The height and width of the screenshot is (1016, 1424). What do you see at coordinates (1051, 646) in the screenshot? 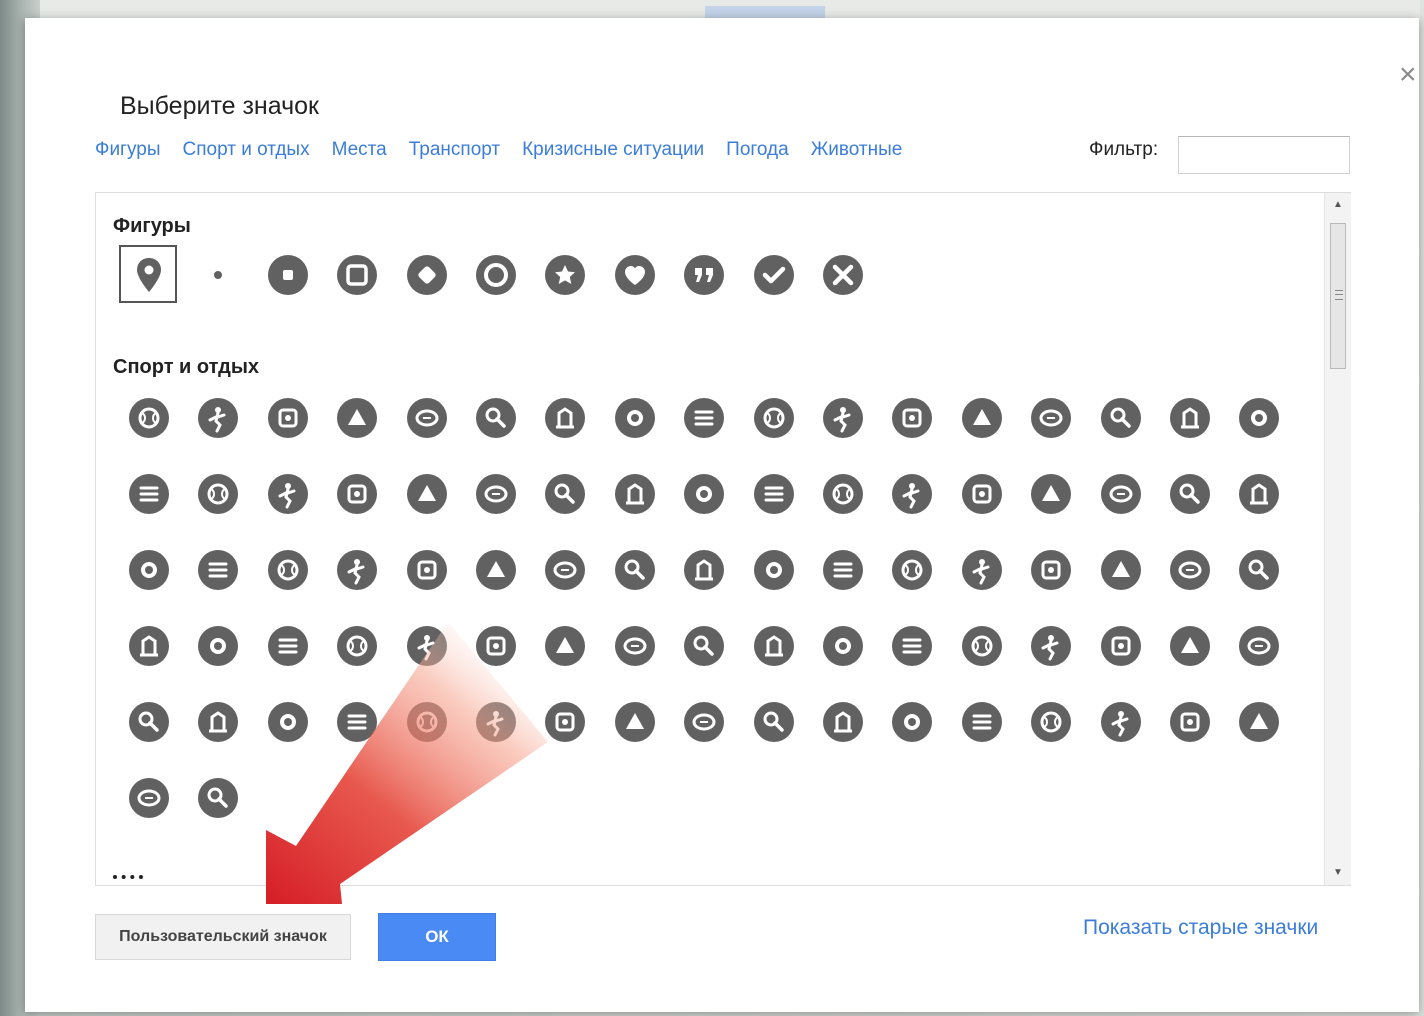
I see `hot-spring-icon` at bounding box center [1051, 646].